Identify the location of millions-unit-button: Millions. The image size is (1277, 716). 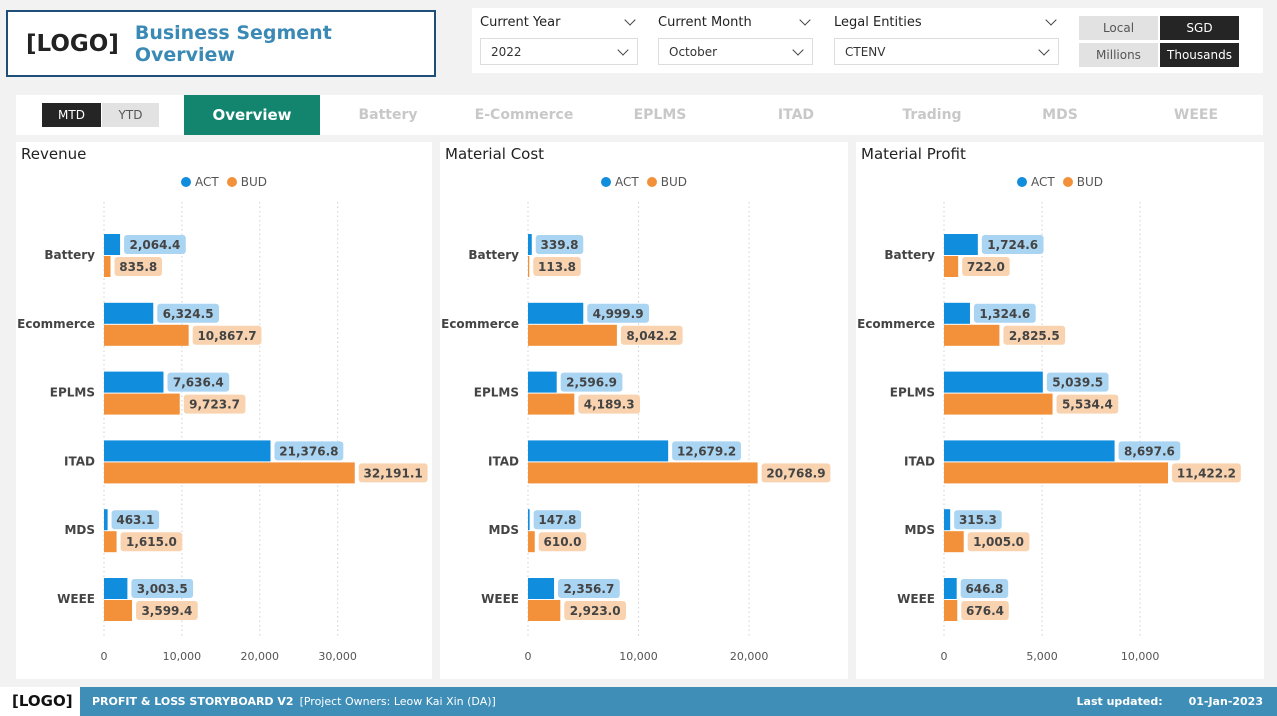
(1118, 55).